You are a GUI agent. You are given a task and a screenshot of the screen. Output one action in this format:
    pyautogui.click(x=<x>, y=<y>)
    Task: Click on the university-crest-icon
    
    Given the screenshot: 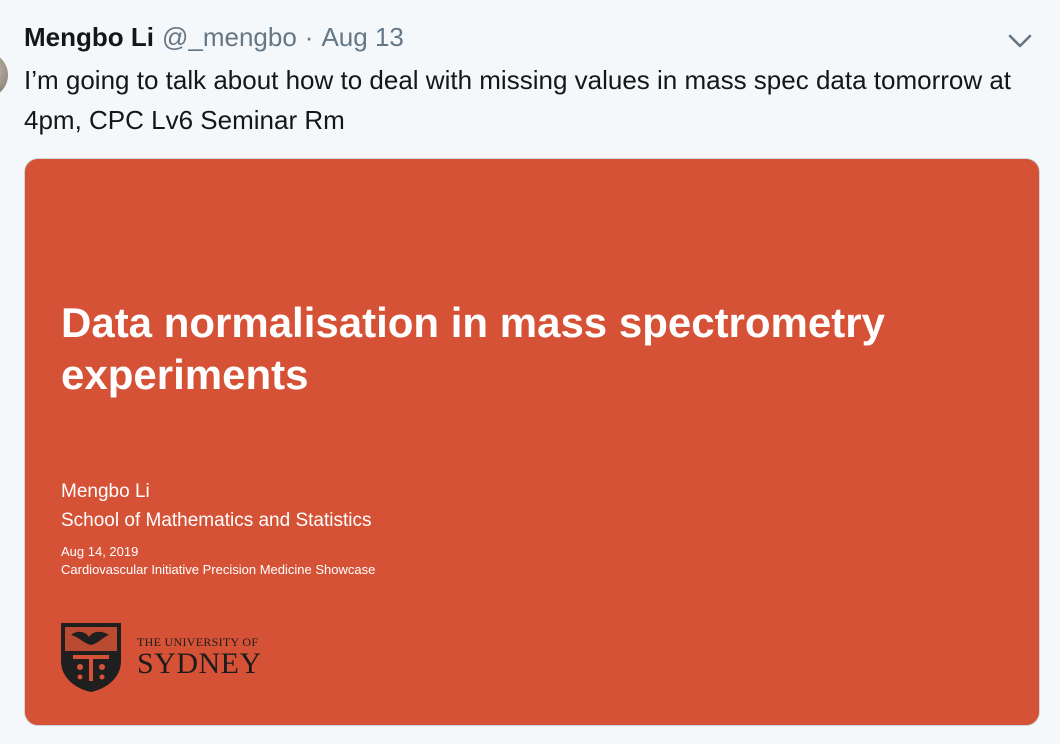 What is the action you would take?
    pyautogui.click(x=91, y=657)
    